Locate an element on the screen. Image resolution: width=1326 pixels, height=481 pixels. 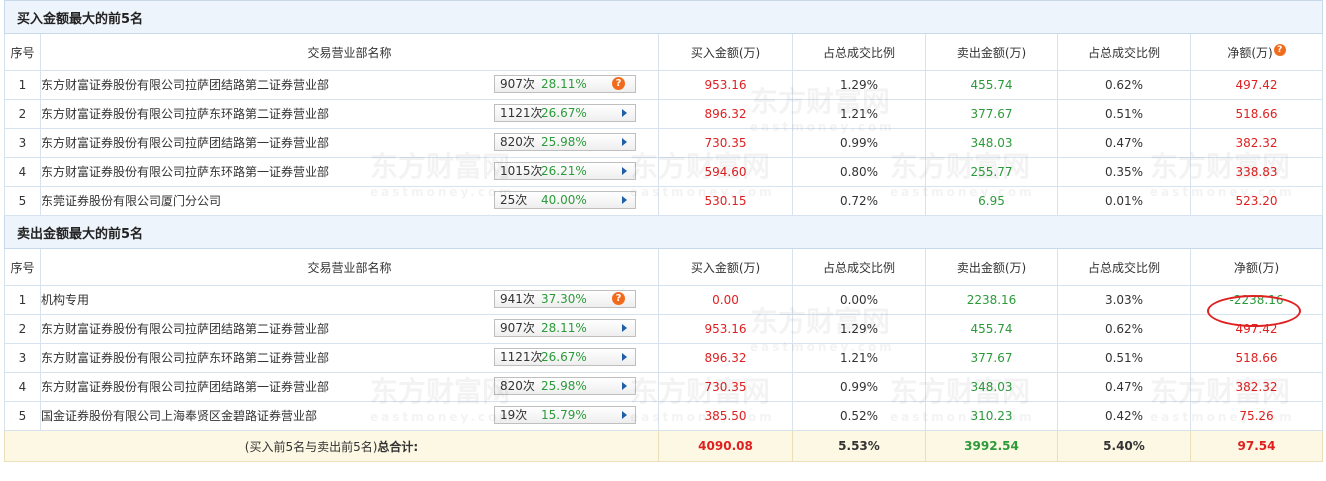
branch-rate: 28.11% is located at coordinates (564, 328).